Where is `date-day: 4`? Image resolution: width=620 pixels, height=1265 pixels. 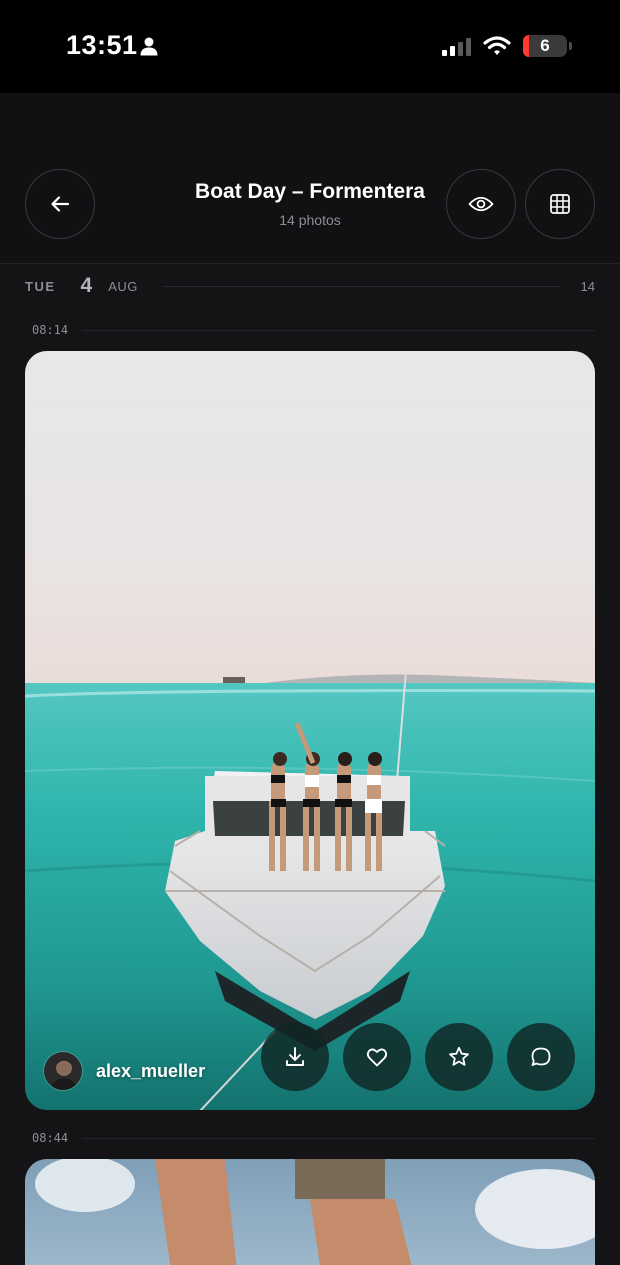
date-day: 4 is located at coordinates (86, 285).